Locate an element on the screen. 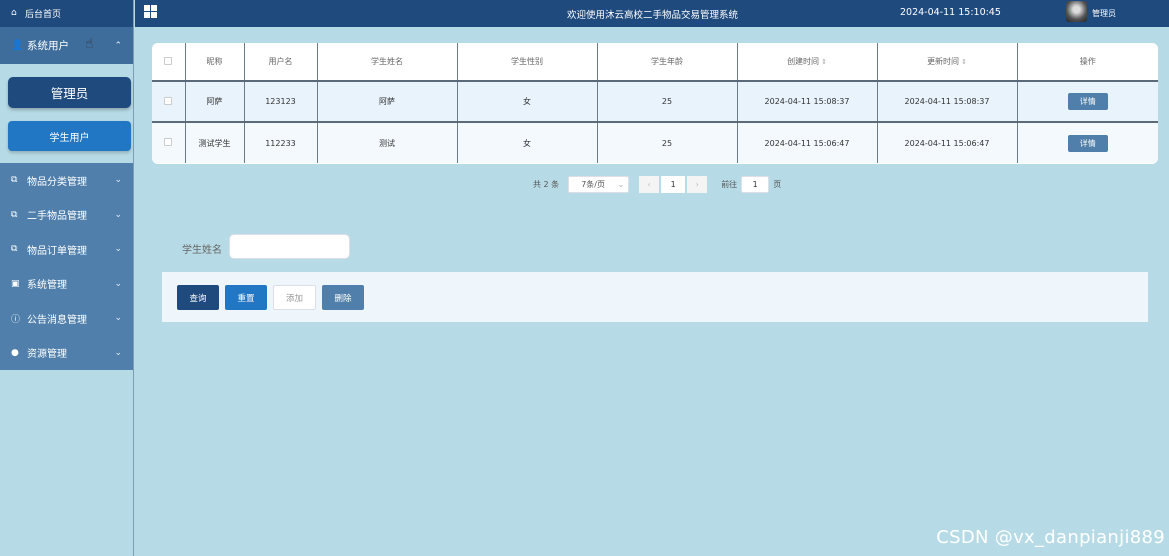 This screenshot has height=556, width=1169. location-icon: ● is located at coordinates (15, 352).